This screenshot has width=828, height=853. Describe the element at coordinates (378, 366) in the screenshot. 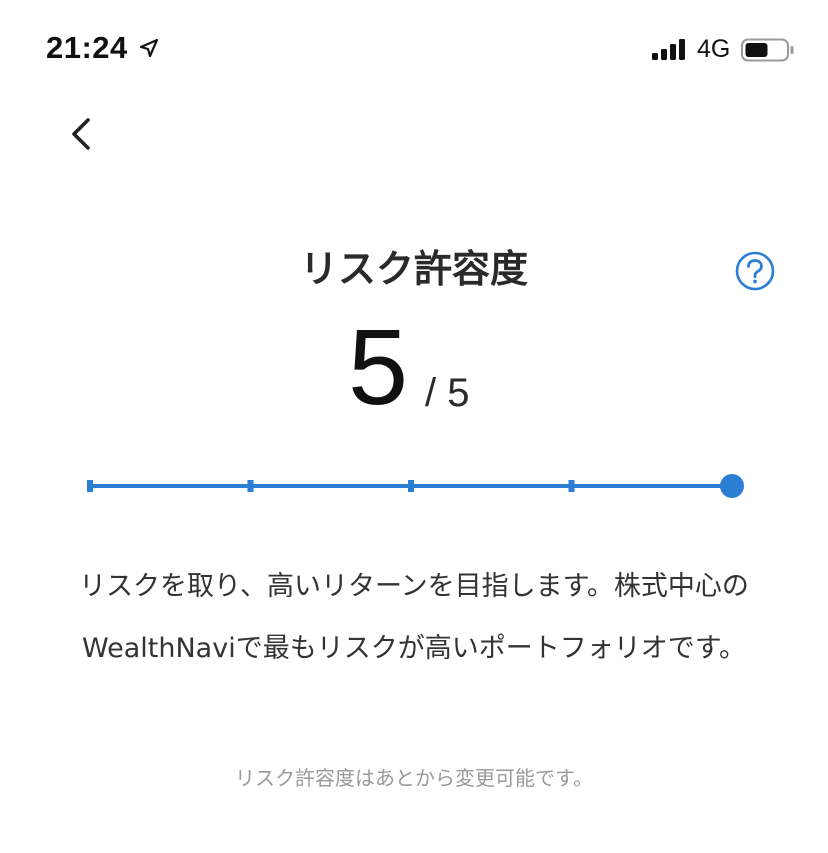

I see `score-value: 5` at that location.